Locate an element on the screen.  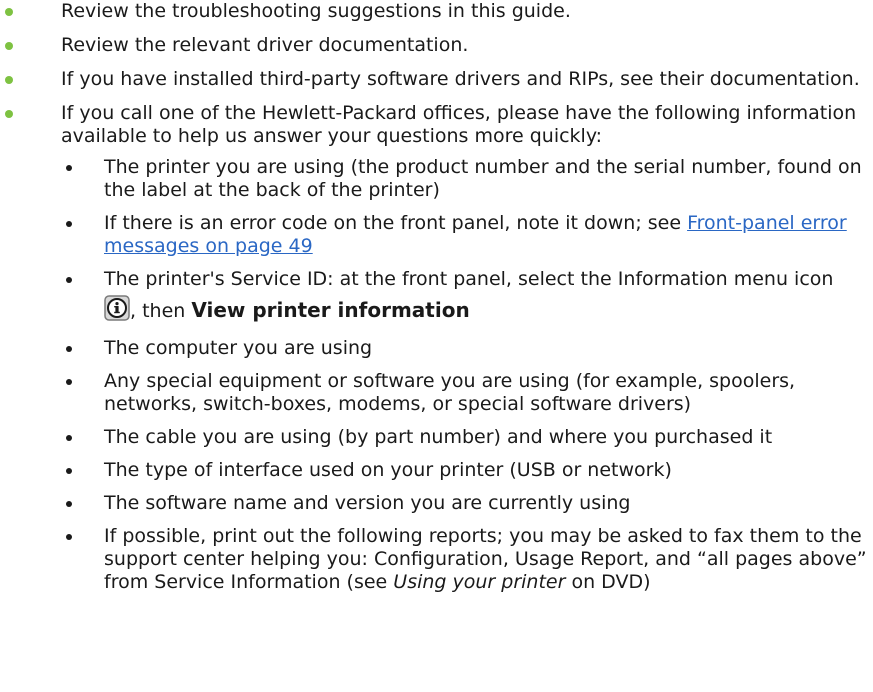
view-printer-information-label: View printer information is located at coordinates (330, 310).